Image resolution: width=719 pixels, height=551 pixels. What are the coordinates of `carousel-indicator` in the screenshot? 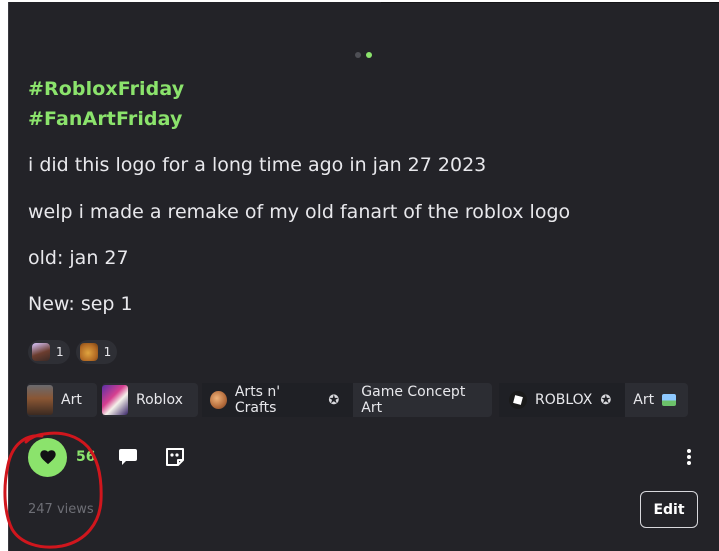 It's located at (363, 55).